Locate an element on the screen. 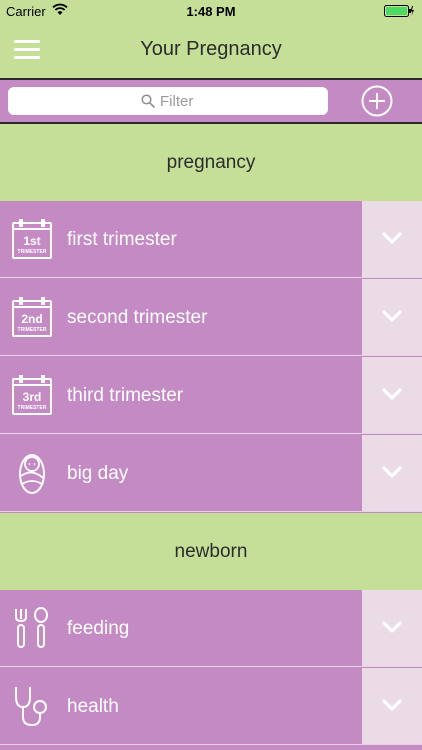 The height and width of the screenshot is (750, 422). calendar-3rd-trimester-icon: 3rd TRIMESTER is located at coordinates (32, 395).